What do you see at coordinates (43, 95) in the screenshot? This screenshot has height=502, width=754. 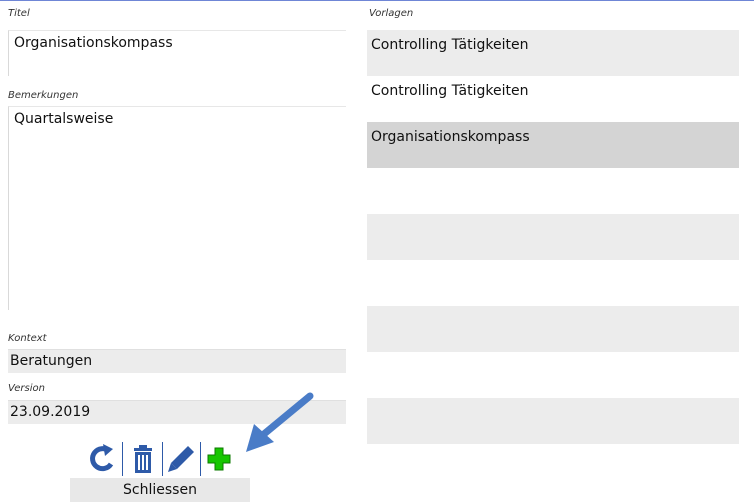 I see `remarks-label: Bemerkungen` at bounding box center [43, 95].